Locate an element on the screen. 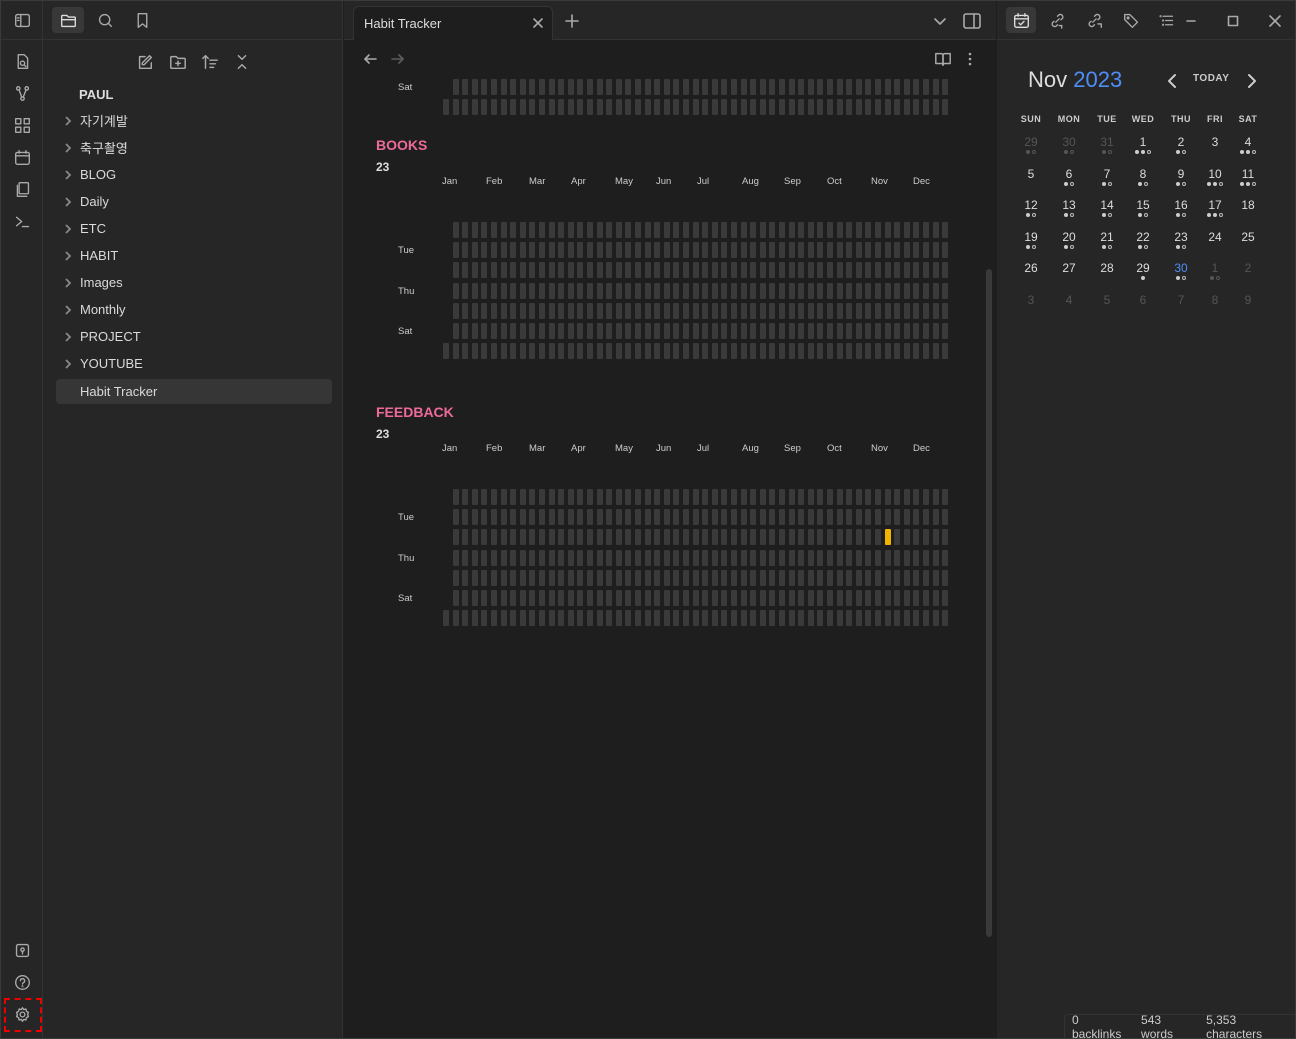 This screenshot has width=1296, height=1039. tree-folder: Monthly is located at coordinates (194, 309).